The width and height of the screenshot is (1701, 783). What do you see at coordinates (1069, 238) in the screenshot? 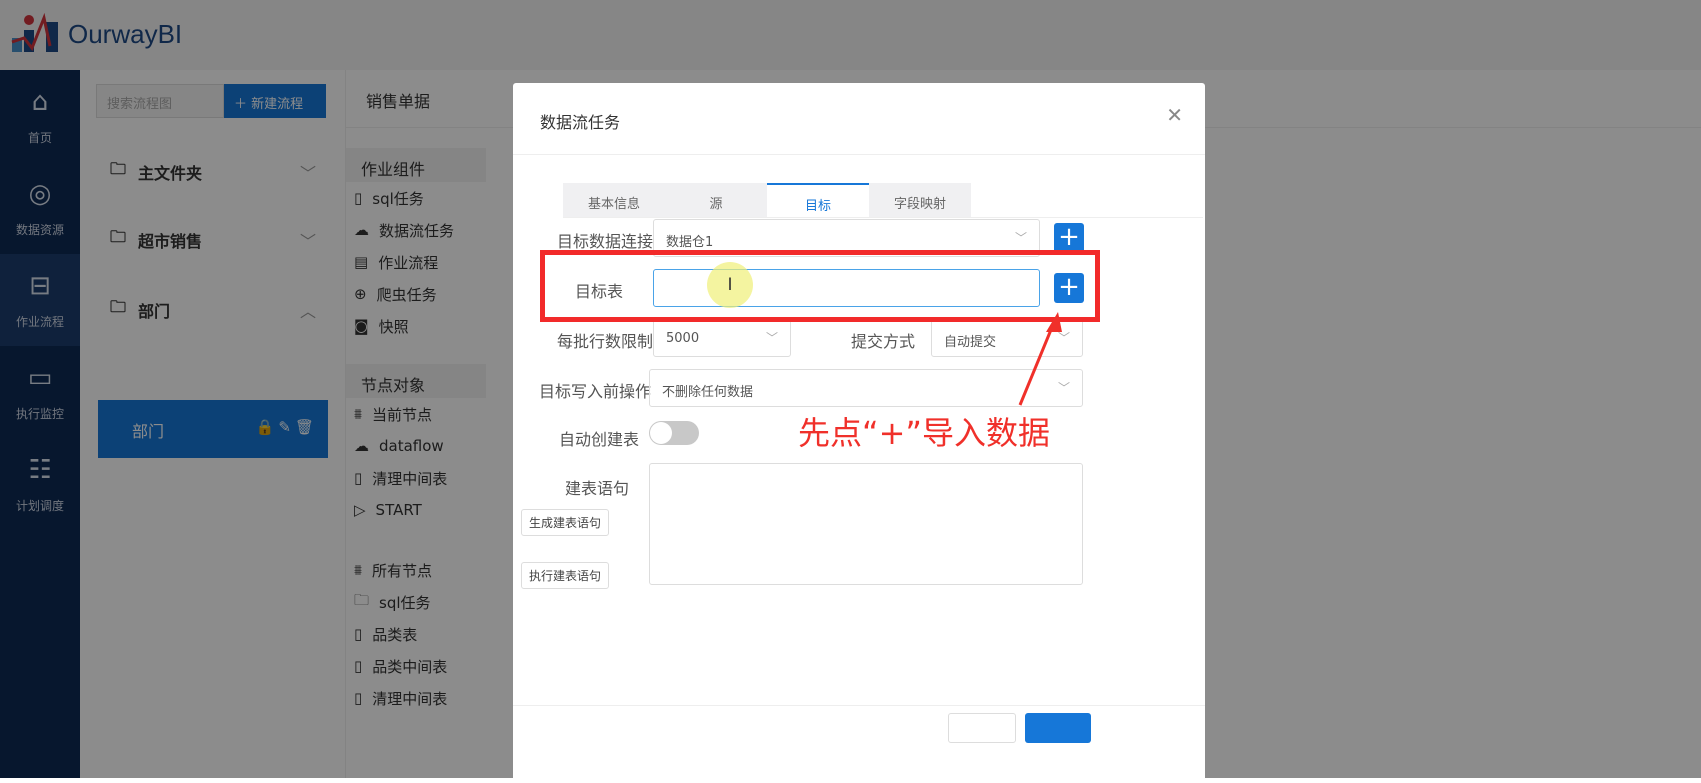
I see `add-connection-button: +` at bounding box center [1069, 238].